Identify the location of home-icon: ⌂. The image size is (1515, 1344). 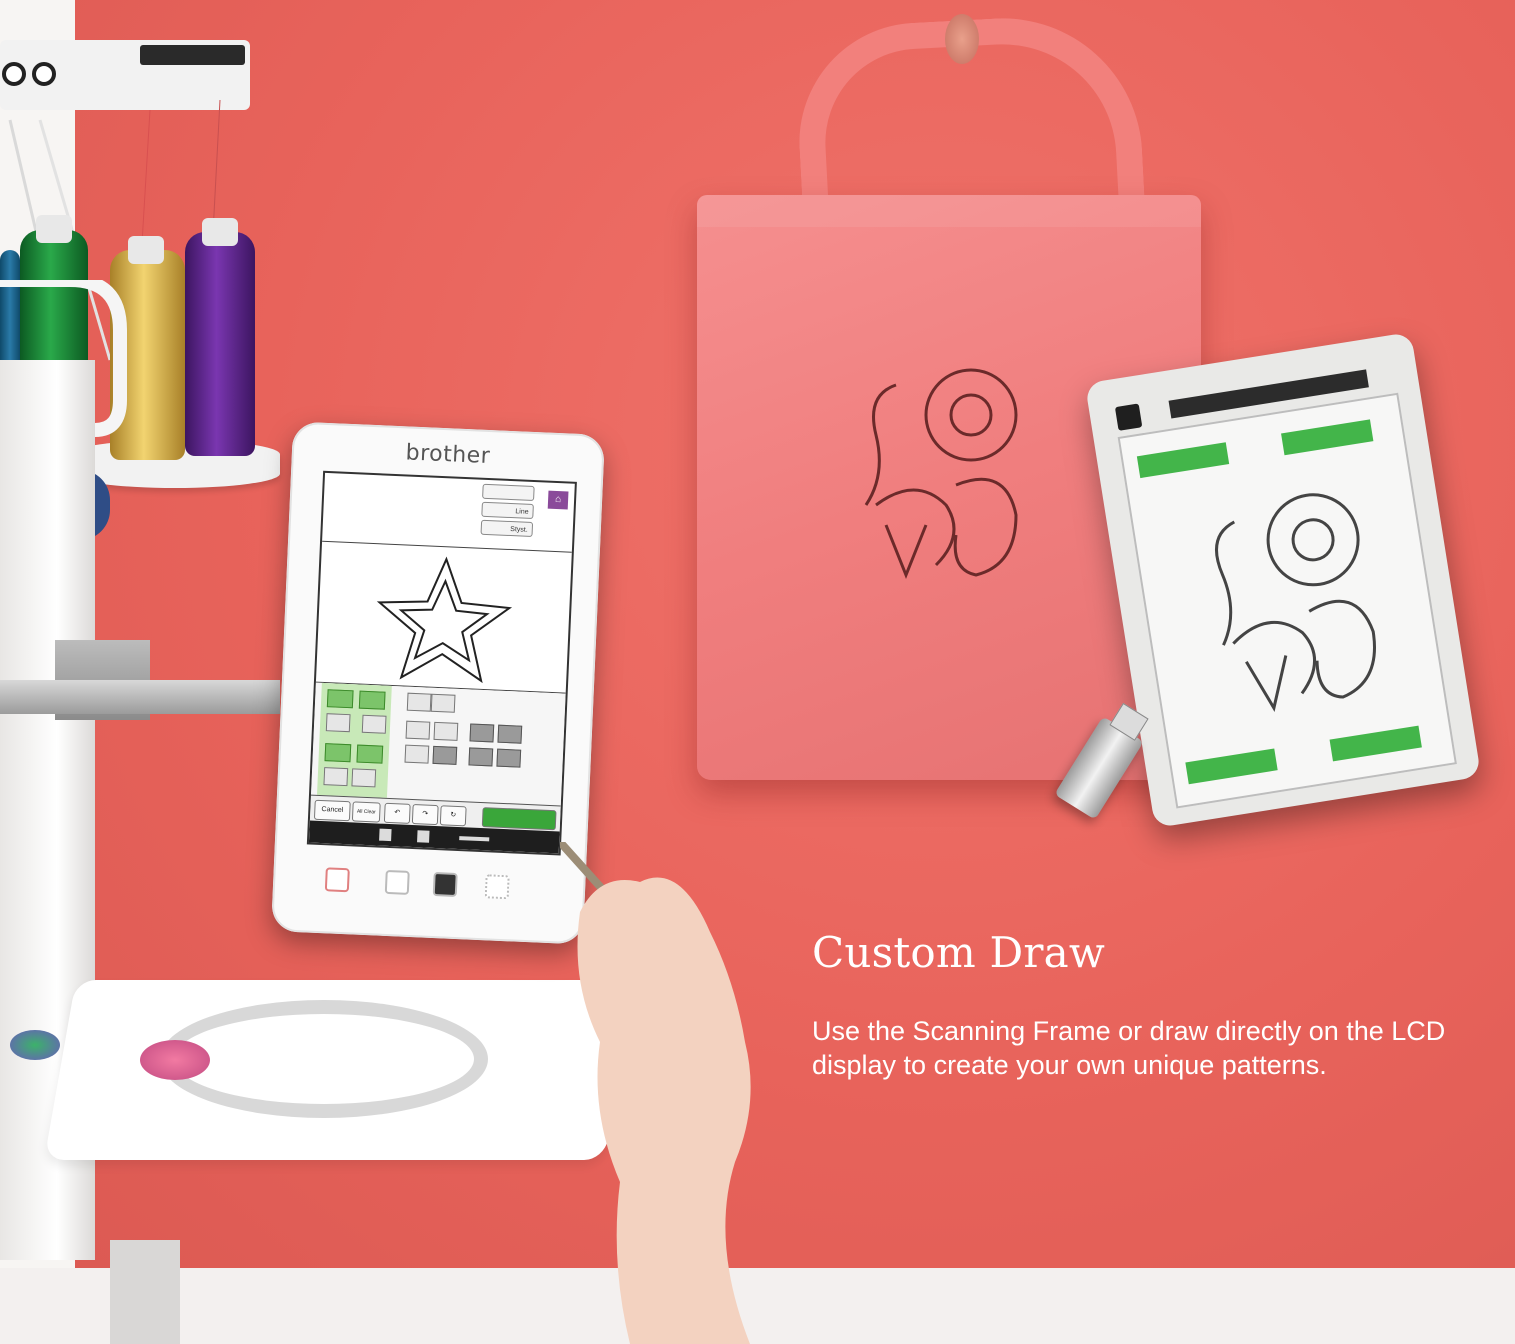
(558, 500).